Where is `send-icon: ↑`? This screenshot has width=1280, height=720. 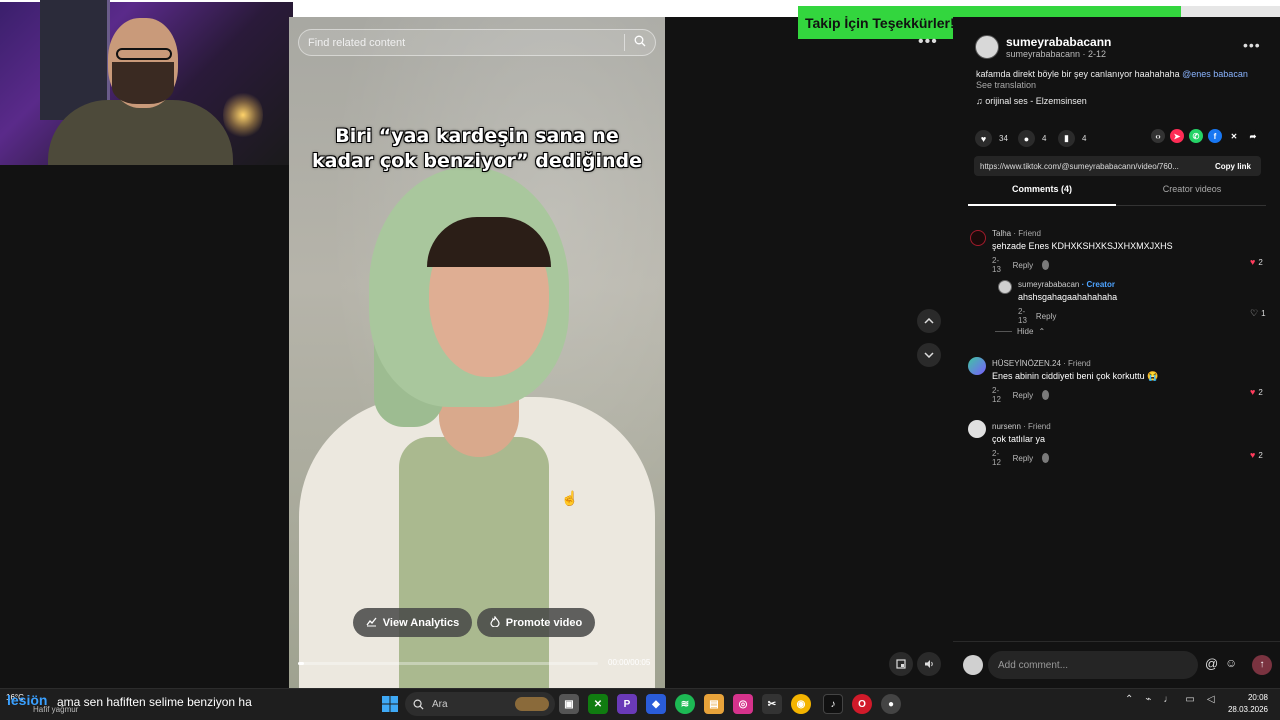 send-icon: ↑ is located at coordinates (1262, 665).